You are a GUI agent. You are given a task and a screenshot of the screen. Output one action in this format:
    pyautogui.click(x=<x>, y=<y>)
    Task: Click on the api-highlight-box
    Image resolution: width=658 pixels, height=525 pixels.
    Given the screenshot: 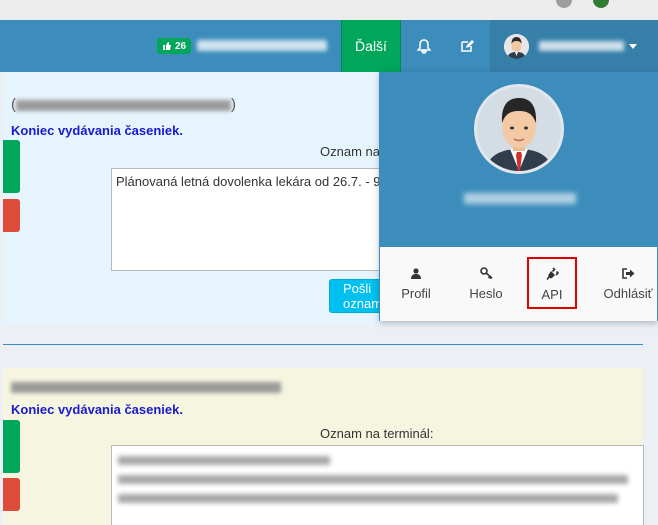 What is the action you would take?
    pyautogui.click(x=552, y=283)
    